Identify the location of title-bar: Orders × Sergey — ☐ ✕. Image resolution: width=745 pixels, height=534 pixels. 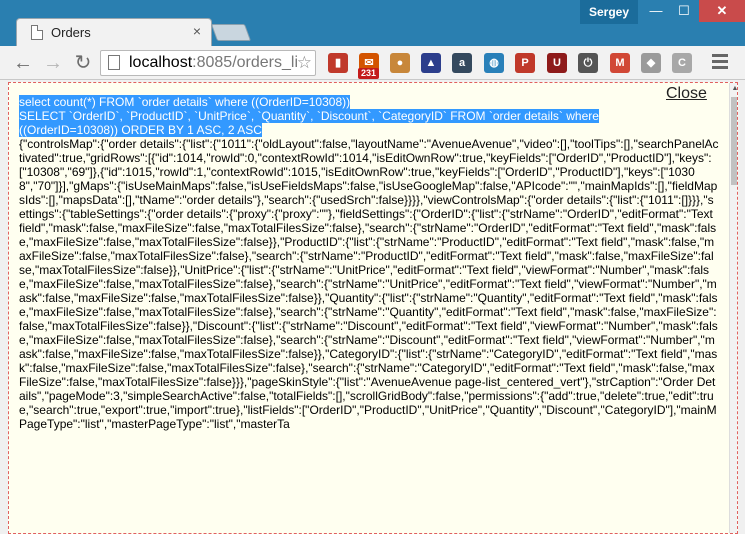
(372, 23).